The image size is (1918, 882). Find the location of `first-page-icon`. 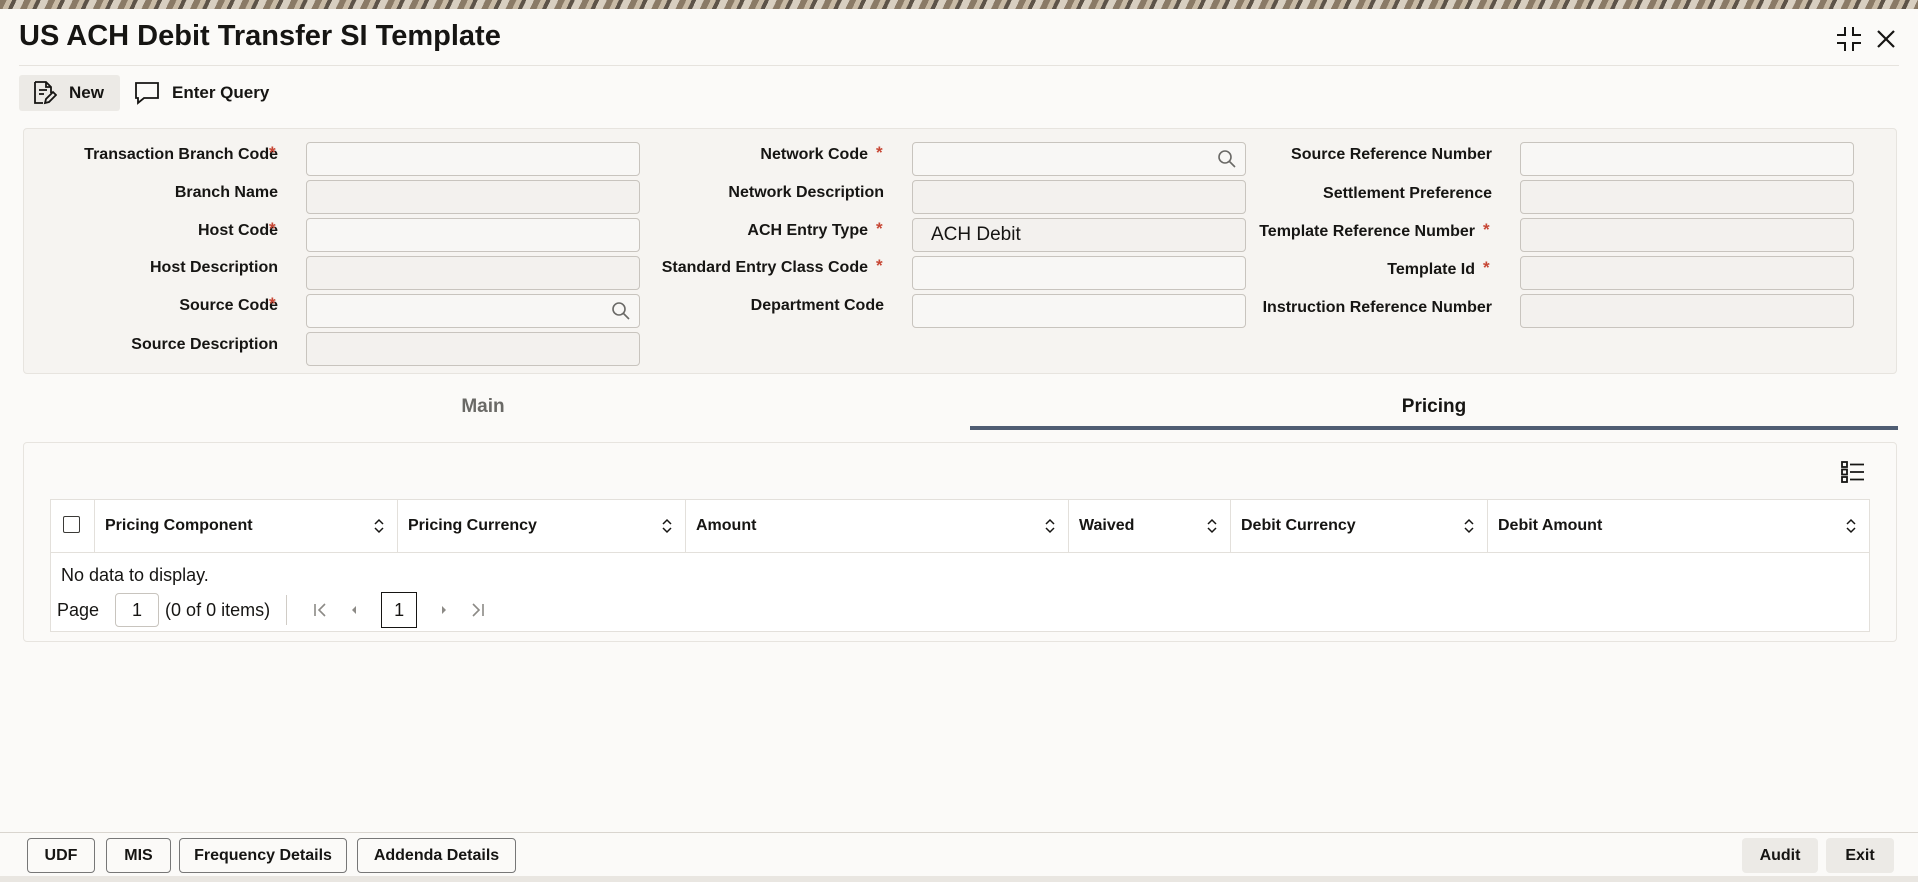

first-page-icon is located at coordinates (320, 610).